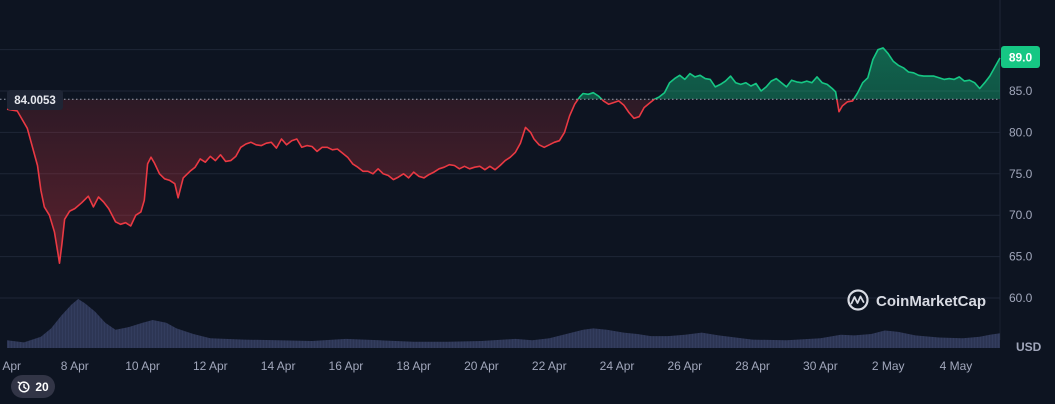 The image size is (1055, 404). What do you see at coordinates (1021, 298) in the screenshot?
I see `y-tick-label: 60.0` at bounding box center [1021, 298].